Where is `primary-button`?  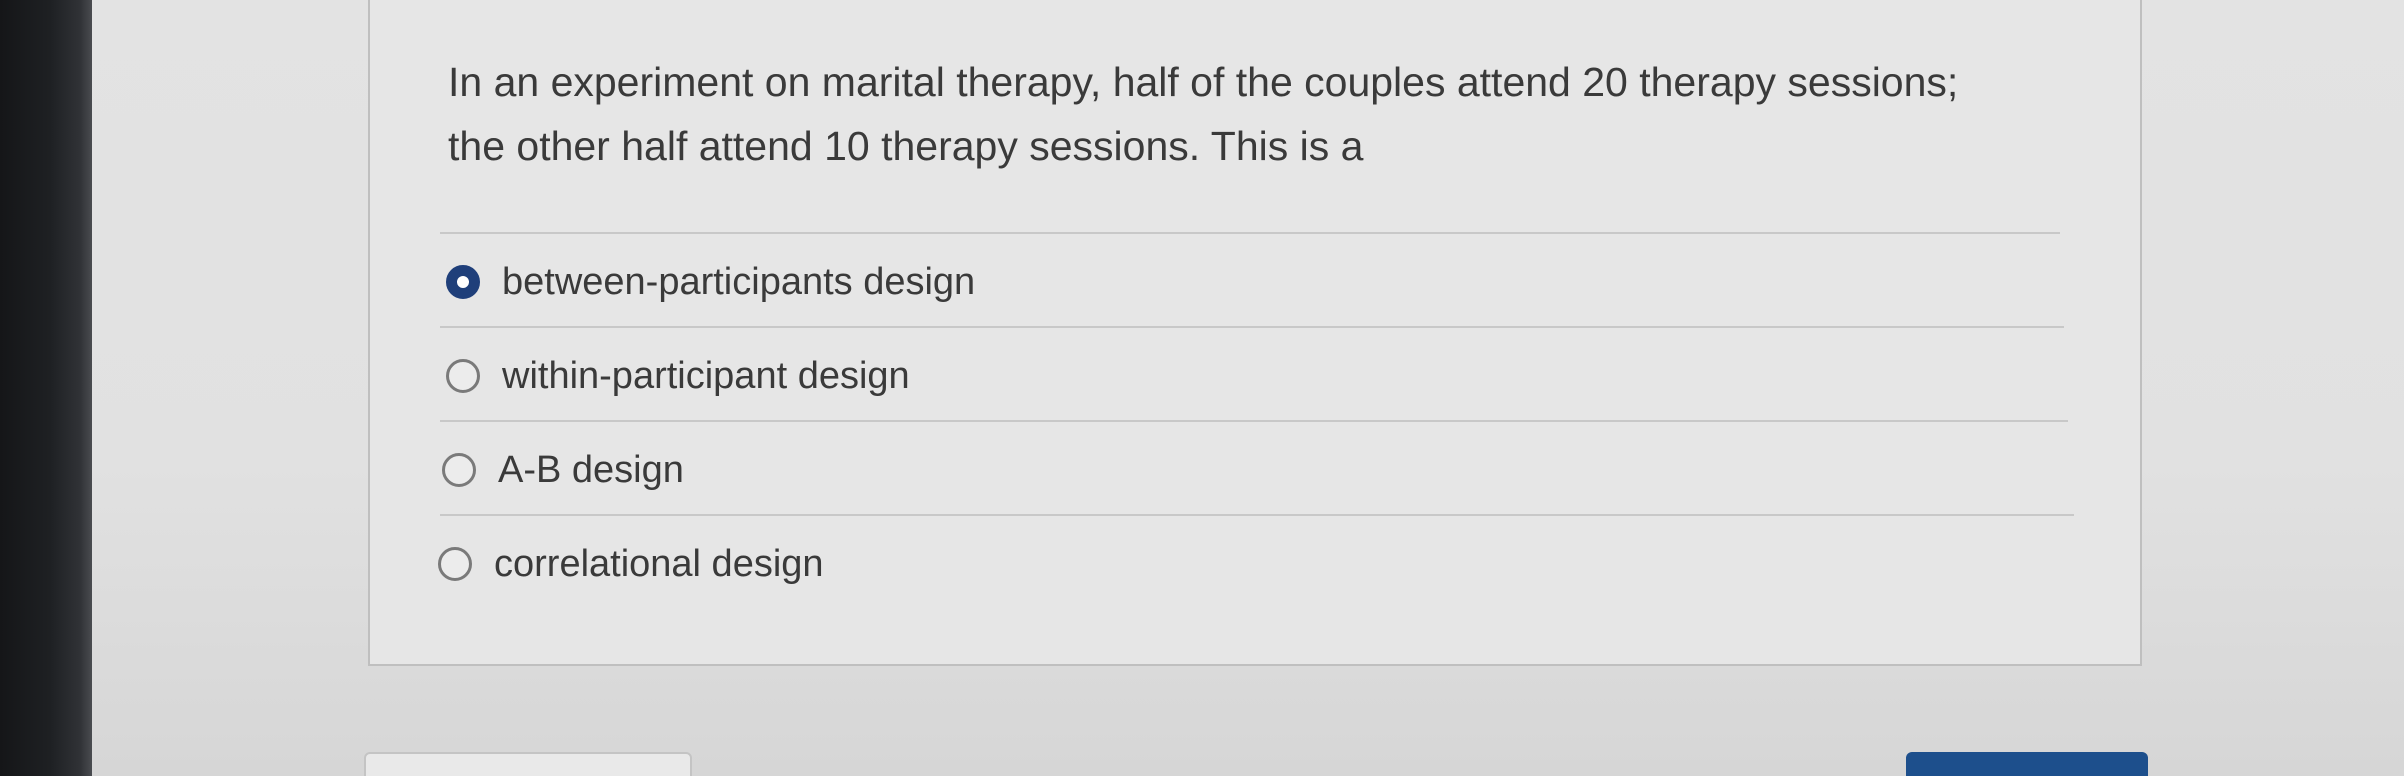
primary-button is located at coordinates (2027, 764).